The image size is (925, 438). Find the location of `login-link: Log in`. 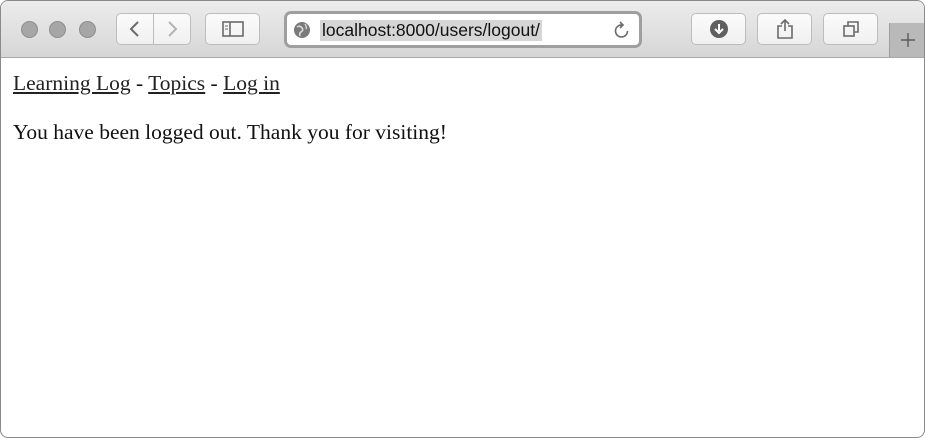

login-link: Log in is located at coordinates (251, 83).